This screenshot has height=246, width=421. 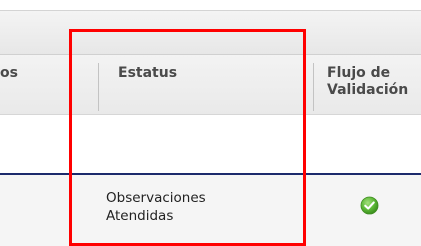 What do you see at coordinates (9, 73) in the screenshot?
I see `column-header-partial: os` at bounding box center [9, 73].